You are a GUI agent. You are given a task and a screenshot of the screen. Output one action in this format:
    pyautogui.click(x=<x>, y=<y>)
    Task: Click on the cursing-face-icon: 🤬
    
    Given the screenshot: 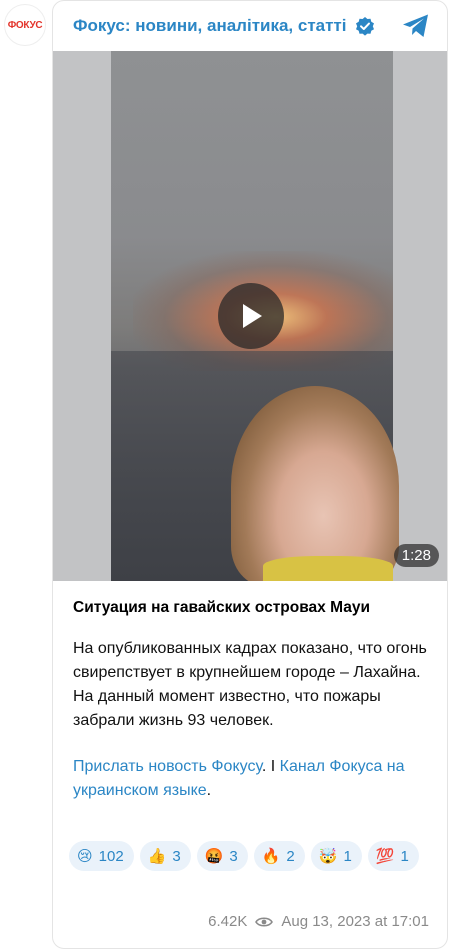 What is the action you would take?
    pyautogui.click(x=214, y=855)
    